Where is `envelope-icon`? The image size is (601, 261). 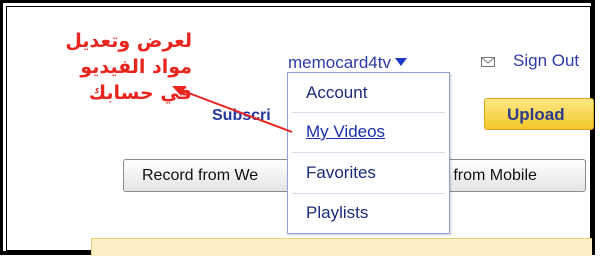
envelope-icon is located at coordinates (488, 62).